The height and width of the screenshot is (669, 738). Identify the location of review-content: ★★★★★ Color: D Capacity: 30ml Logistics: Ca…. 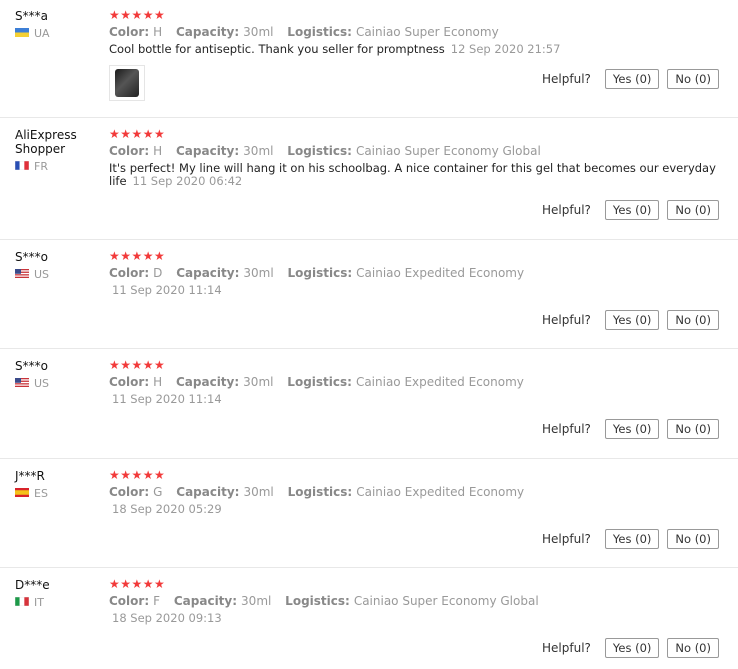
(416, 273).